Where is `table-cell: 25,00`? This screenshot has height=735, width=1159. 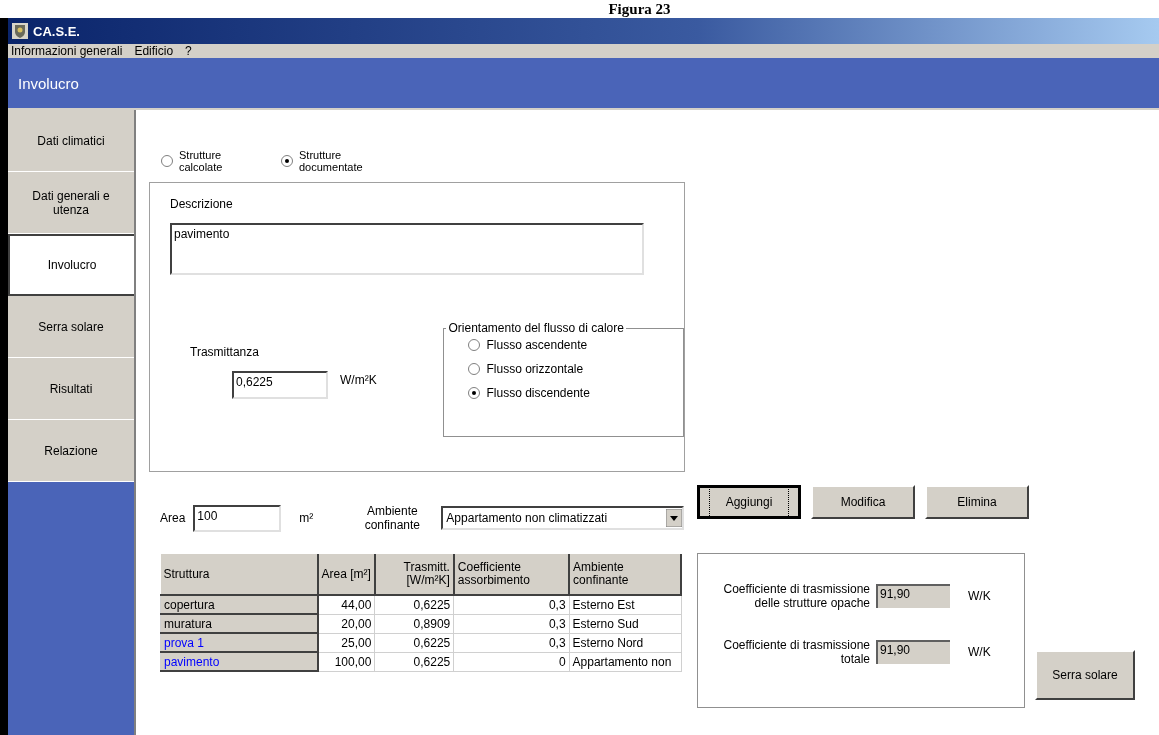 table-cell: 25,00 is located at coordinates (346, 642).